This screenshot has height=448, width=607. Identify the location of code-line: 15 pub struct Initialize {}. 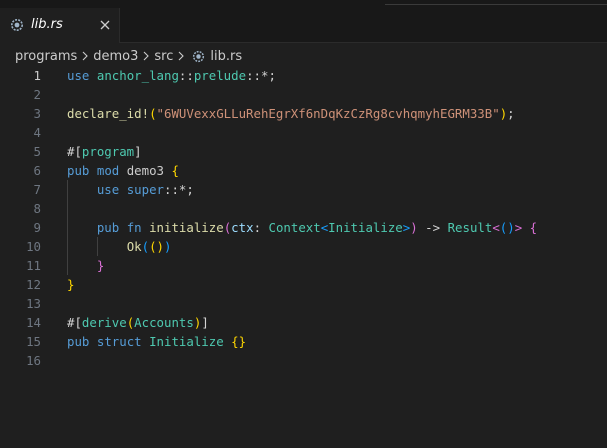
(303, 341).